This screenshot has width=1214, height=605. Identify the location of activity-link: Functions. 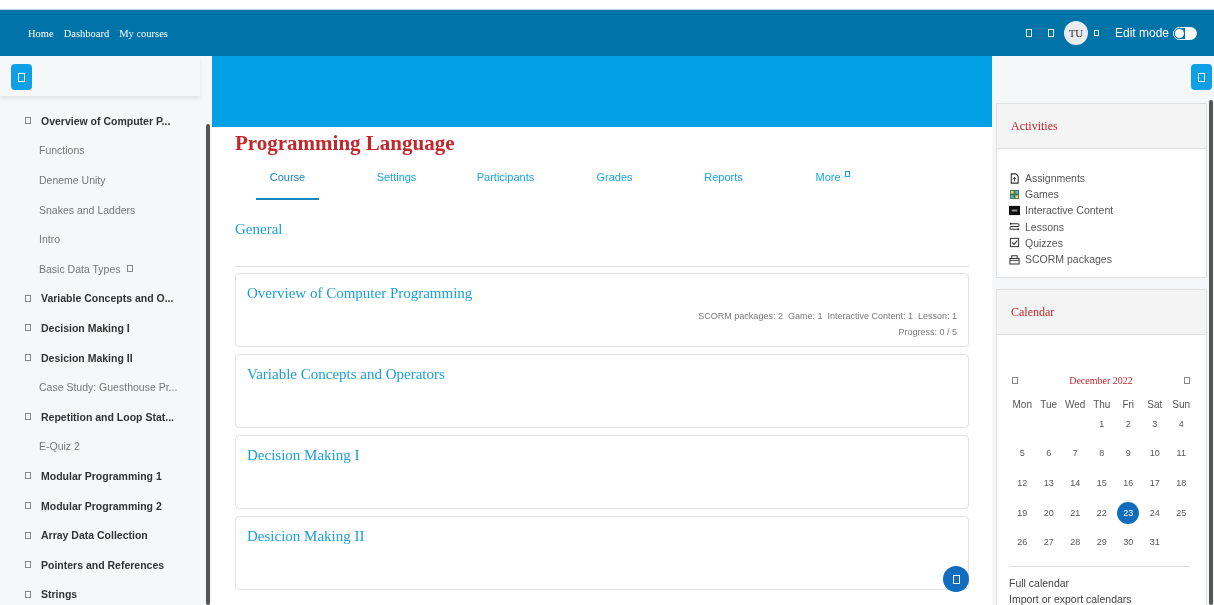
(62, 150).